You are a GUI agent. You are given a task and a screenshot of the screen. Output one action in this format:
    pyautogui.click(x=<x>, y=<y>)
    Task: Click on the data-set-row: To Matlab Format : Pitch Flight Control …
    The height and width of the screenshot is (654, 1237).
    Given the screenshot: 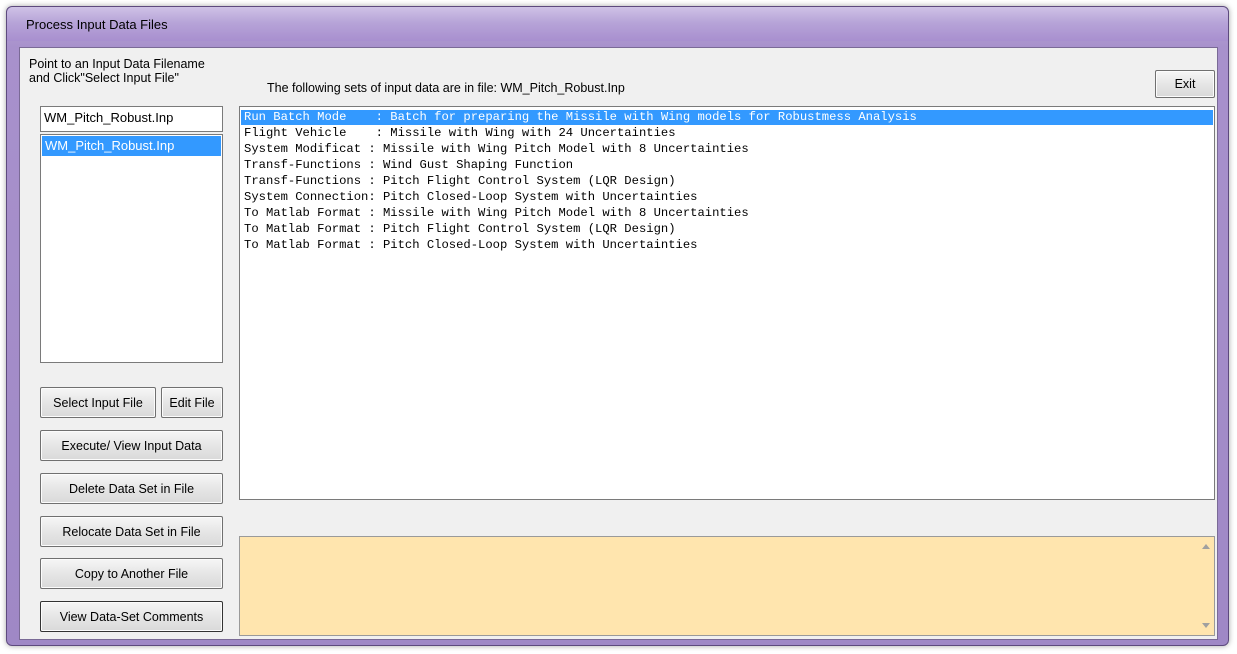 What is the action you would take?
    pyautogui.click(x=727, y=229)
    